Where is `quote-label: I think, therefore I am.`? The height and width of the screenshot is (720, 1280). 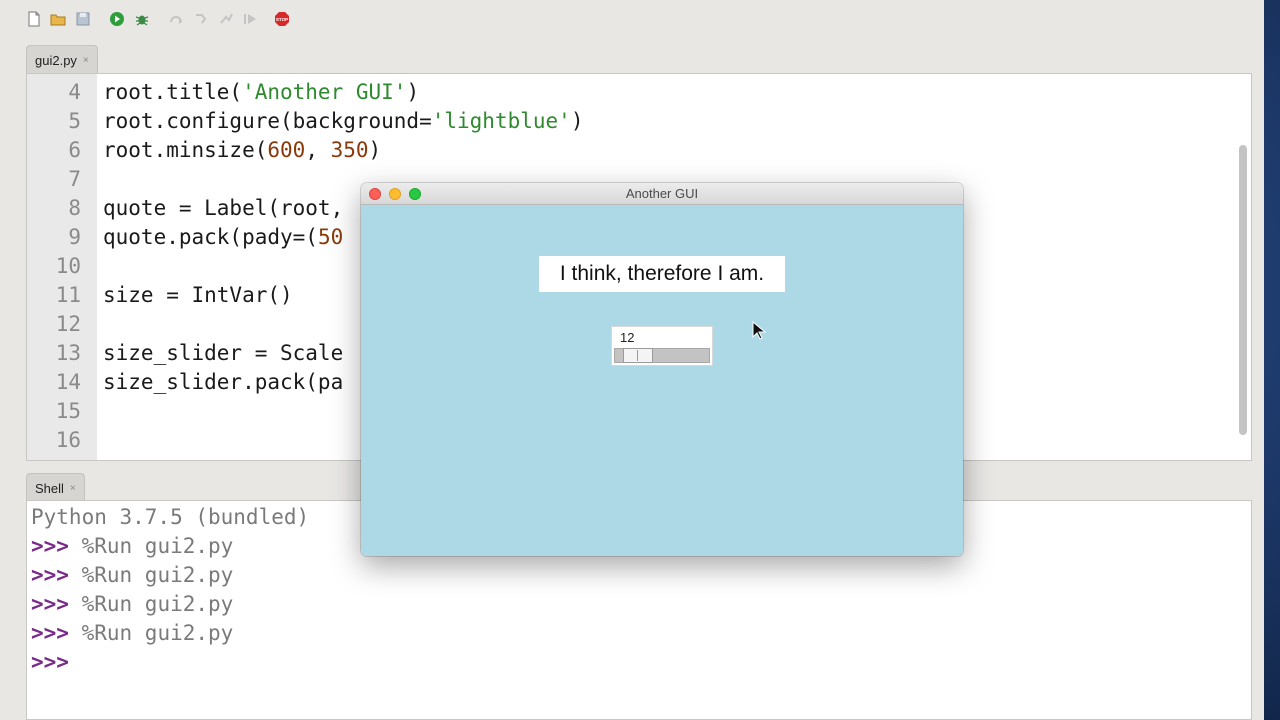 quote-label: I think, therefore I am. is located at coordinates (662, 274).